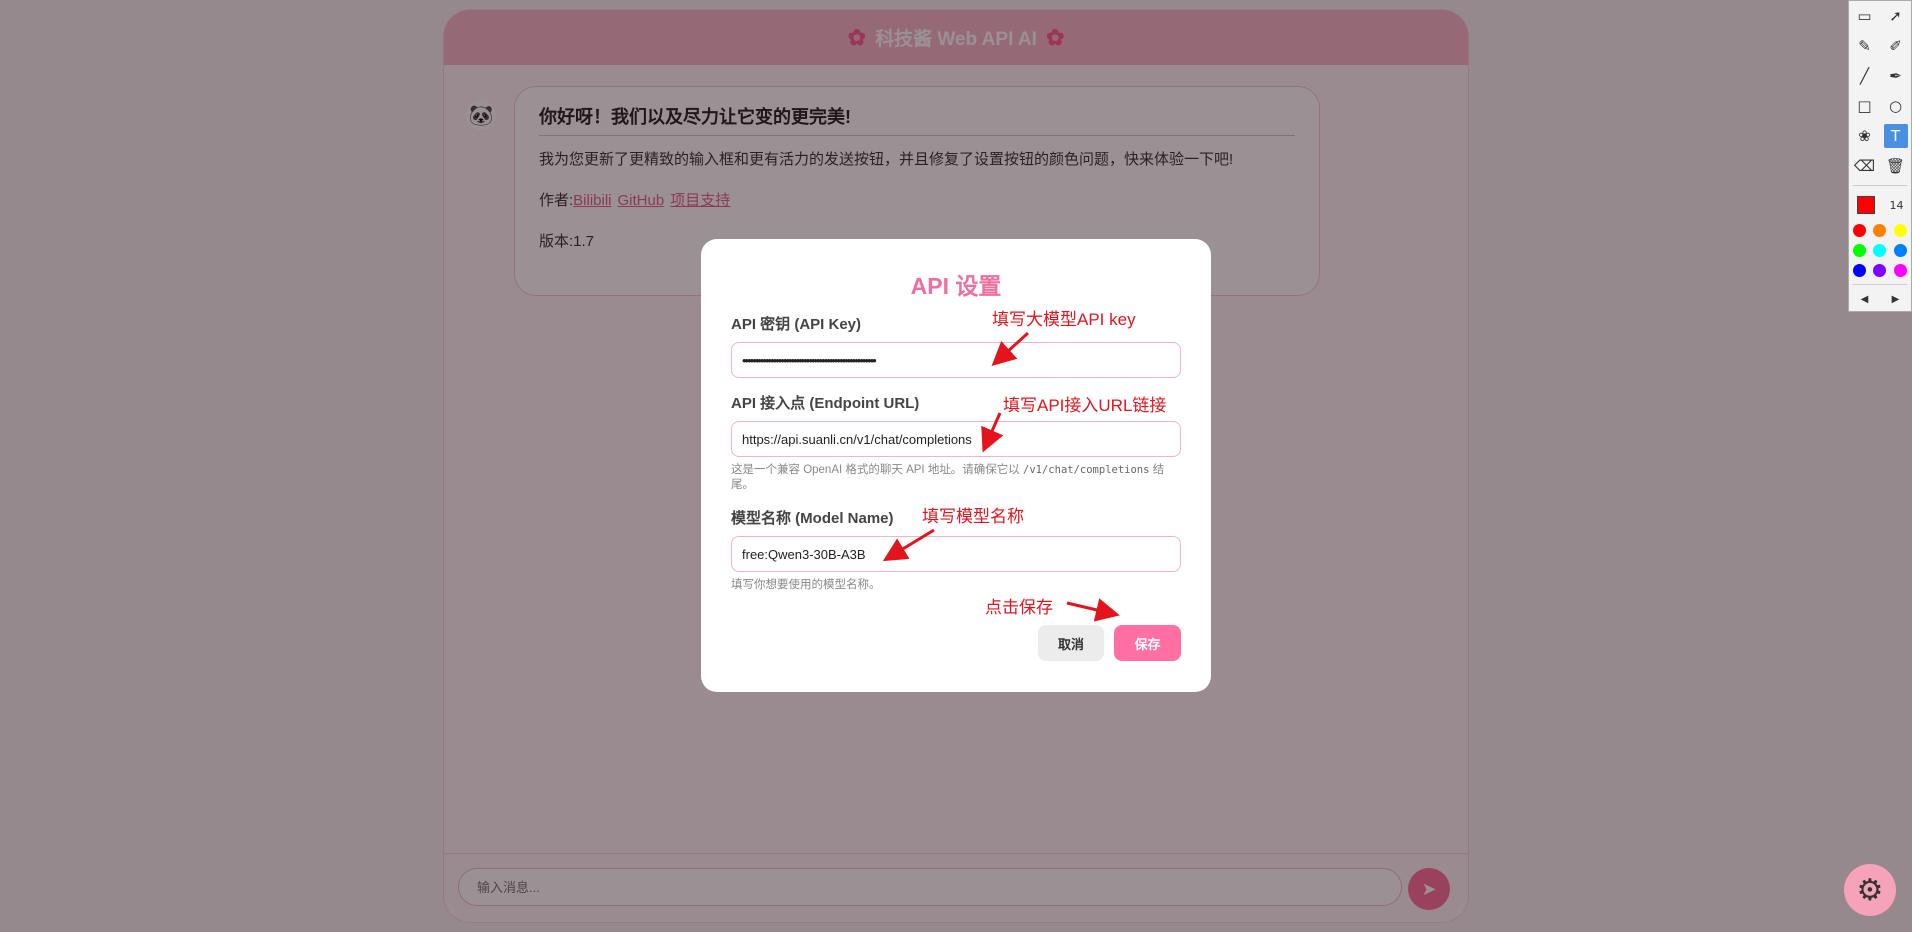 This screenshot has height=932, width=1912. I want to click on text-icon: T, so click(1895, 136).